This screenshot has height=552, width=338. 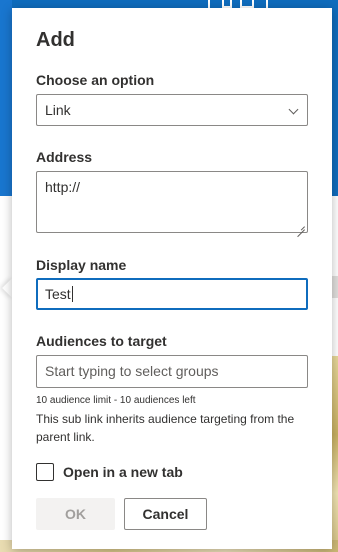 What do you see at coordinates (58, 110) in the screenshot?
I see `option-selected-value: Link` at bounding box center [58, 110].